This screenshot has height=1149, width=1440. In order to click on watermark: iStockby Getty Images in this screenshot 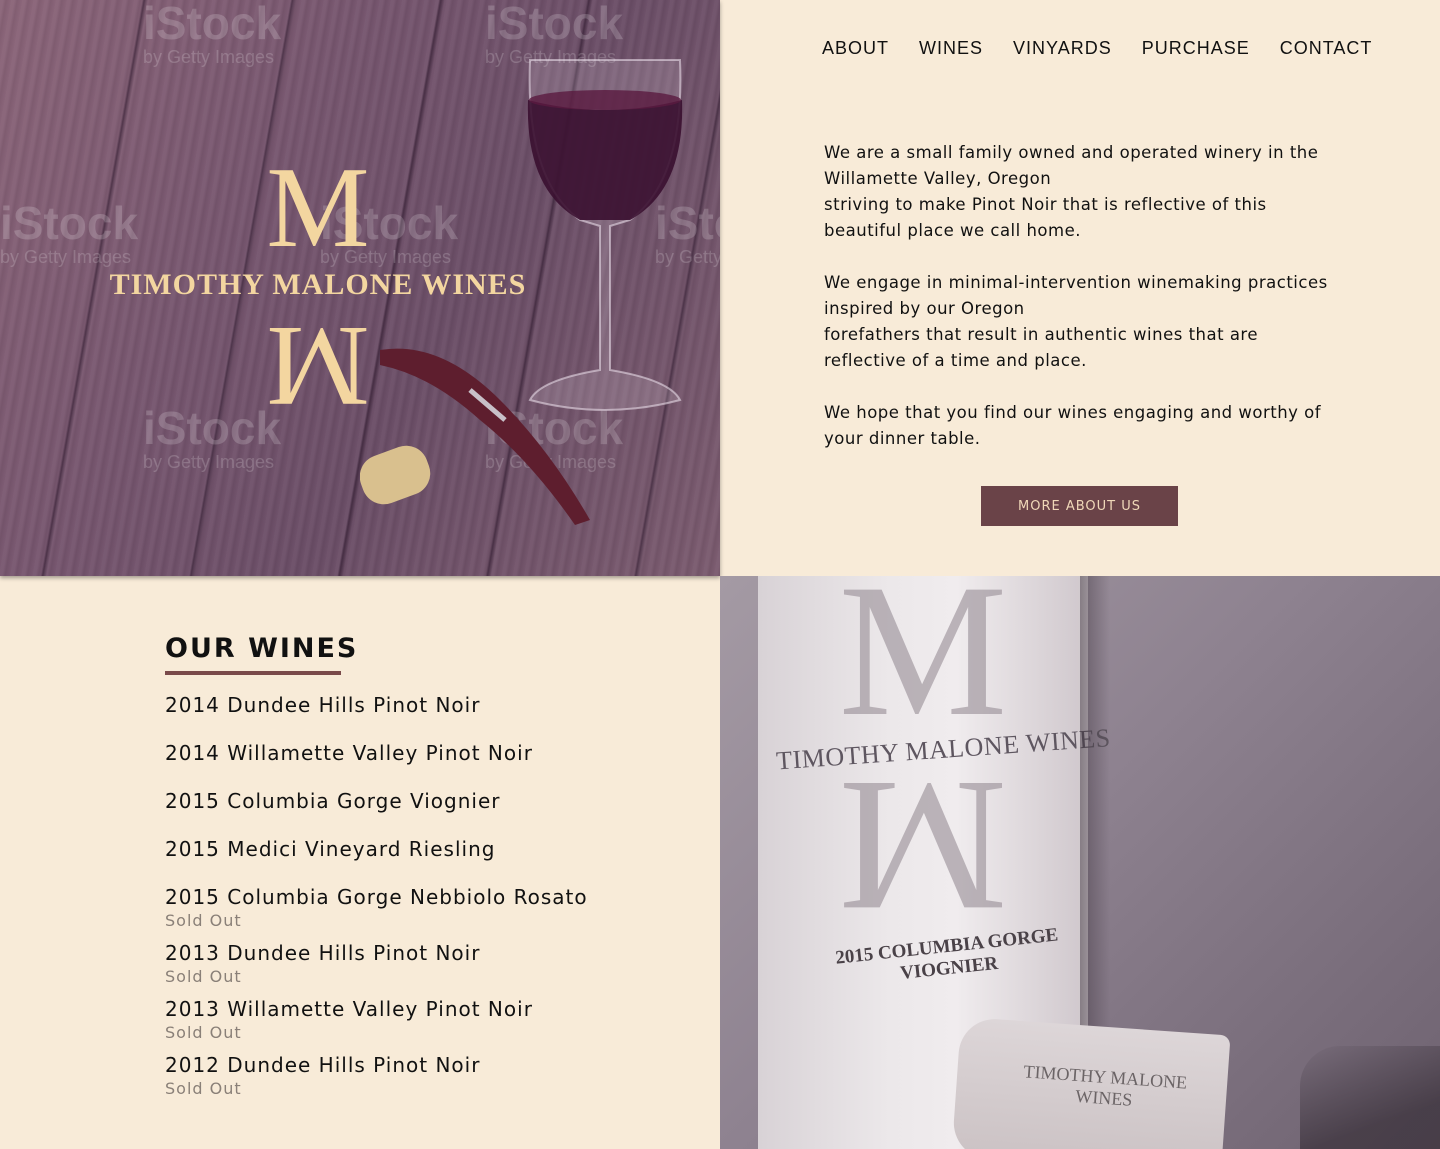, I will do `click(212, 33)`.